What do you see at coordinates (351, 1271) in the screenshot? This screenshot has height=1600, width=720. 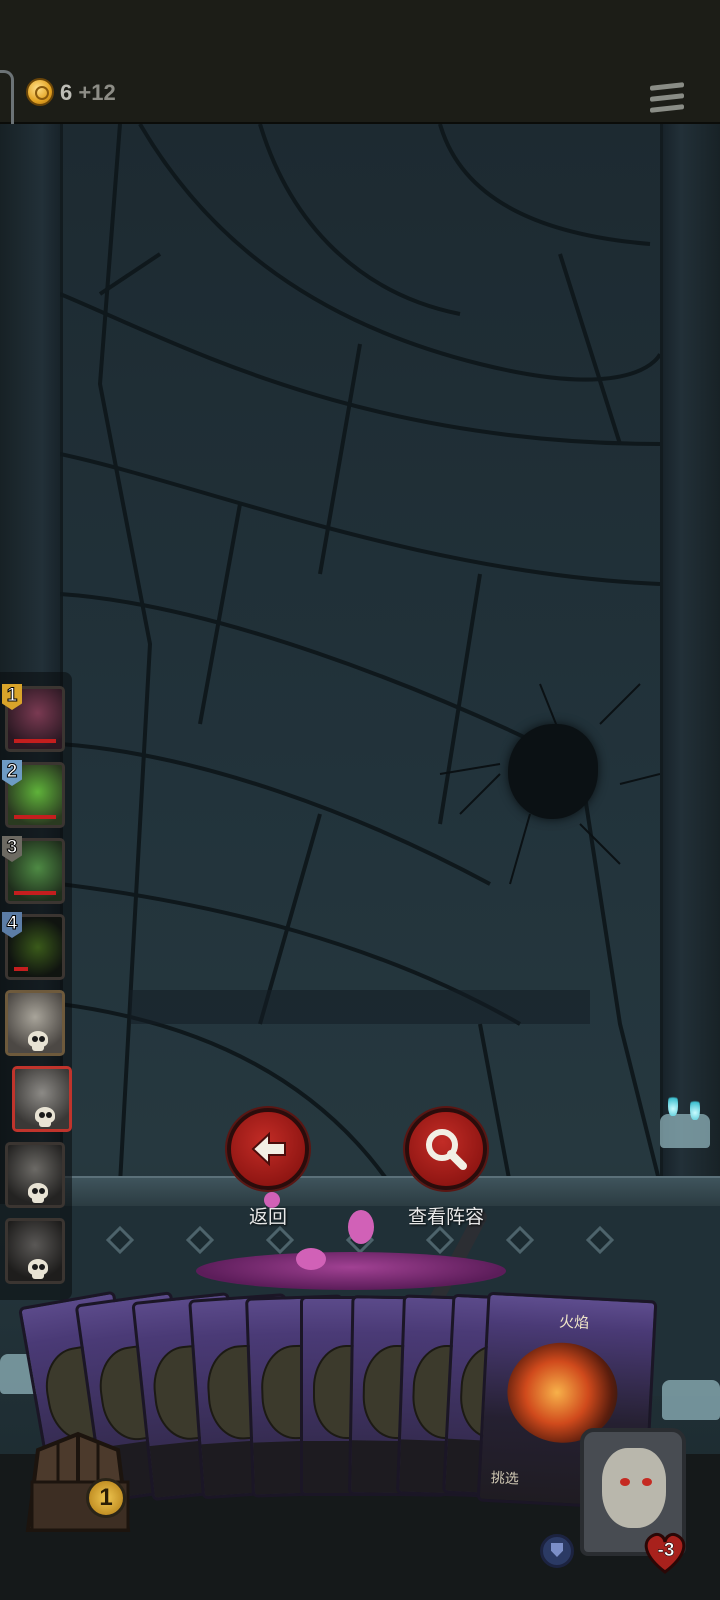 I see `cauldron` at bounding box center [351, 1271].